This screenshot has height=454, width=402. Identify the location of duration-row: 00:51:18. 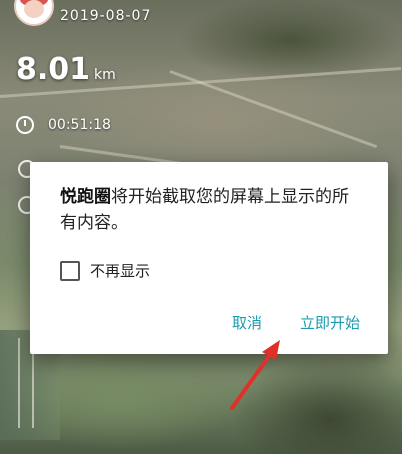
(63, 125).